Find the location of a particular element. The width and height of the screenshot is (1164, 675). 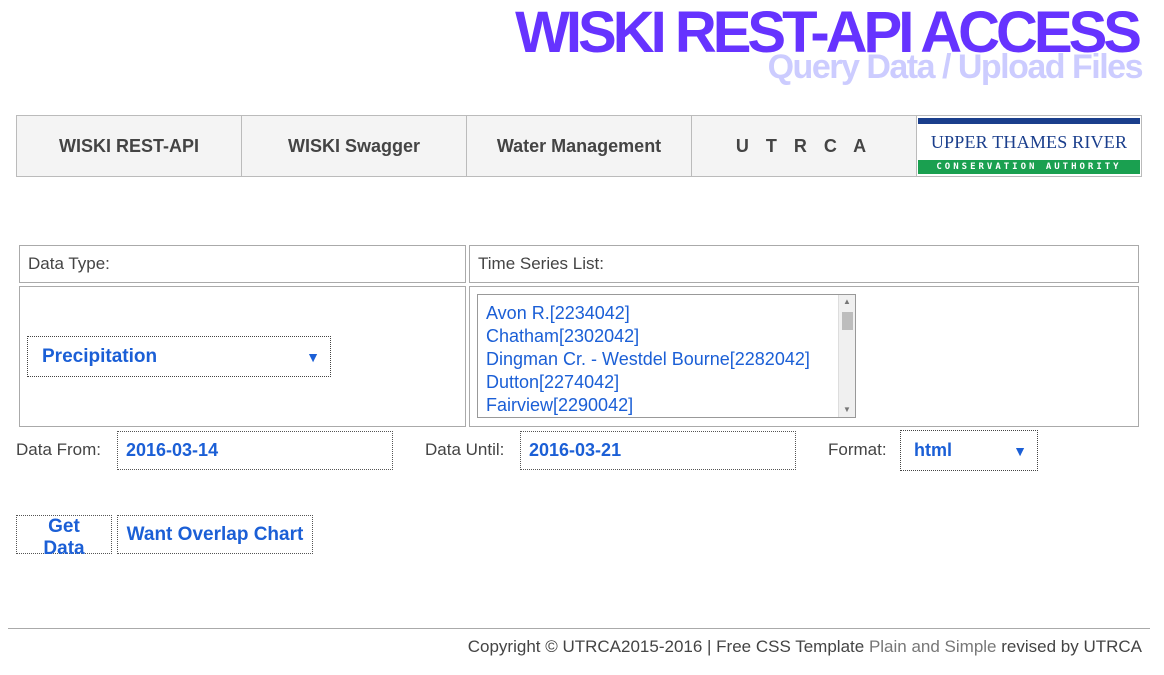

footer-divider is located at coordinates (579, 628).